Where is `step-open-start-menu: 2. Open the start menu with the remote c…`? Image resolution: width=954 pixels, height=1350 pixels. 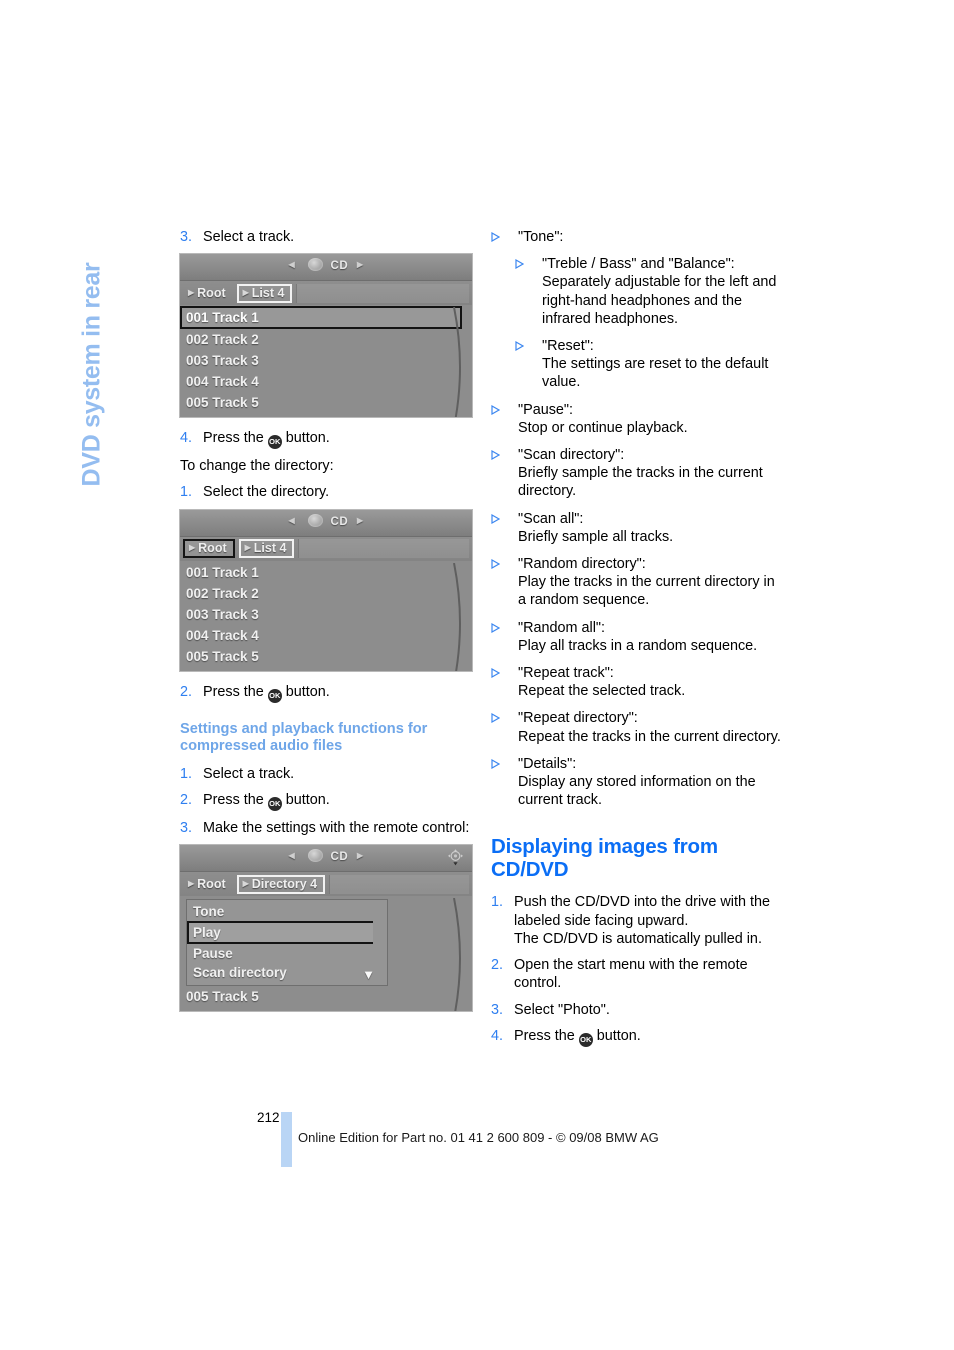
step-open-start-menu: 2. Open the start menu with the remote c… is located at coordinates (638, 974).